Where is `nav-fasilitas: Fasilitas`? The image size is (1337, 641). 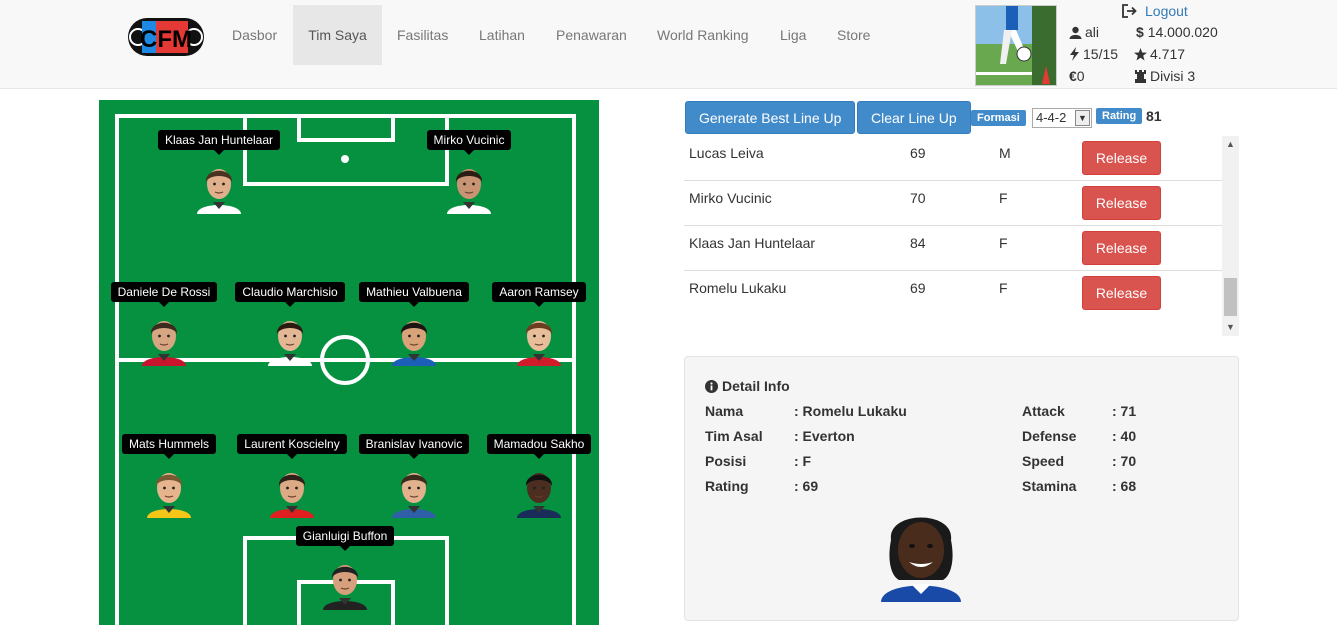
nav-fasilitas: Fasilitas is located at coordinates (422, 35).